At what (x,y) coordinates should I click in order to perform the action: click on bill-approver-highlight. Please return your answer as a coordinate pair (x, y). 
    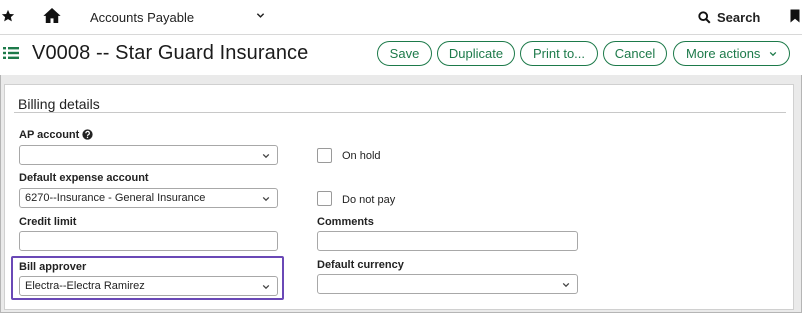
    Looking at the image, I should click on (147, 278).